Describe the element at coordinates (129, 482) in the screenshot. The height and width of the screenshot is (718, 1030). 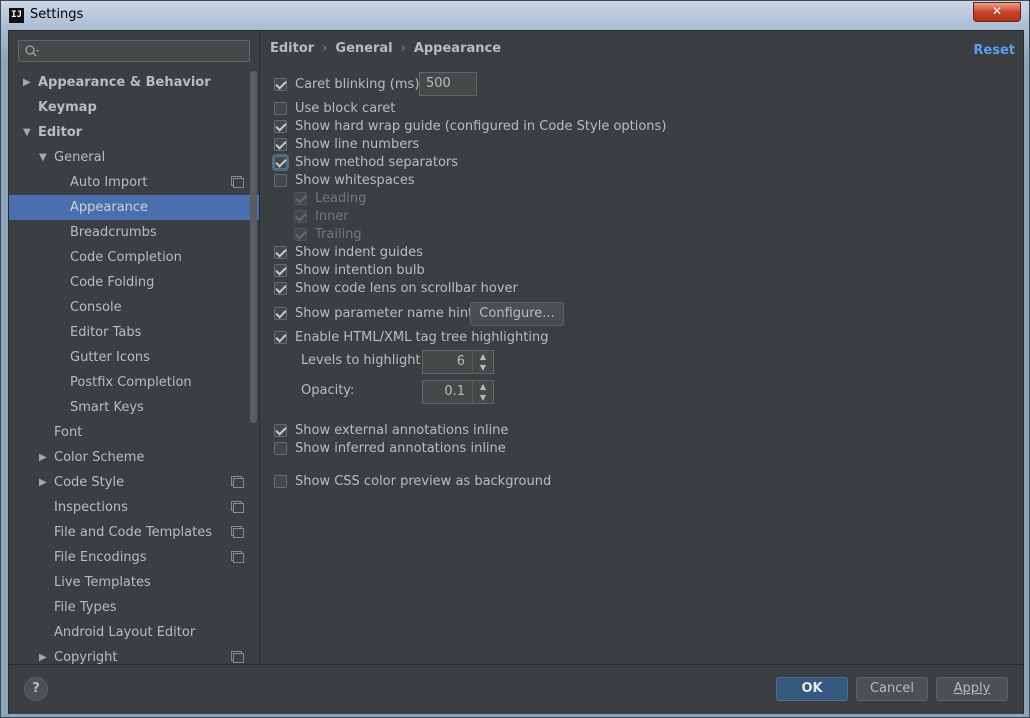
I see `sidebar-item-code-style: ▶ Code Style` at that location.